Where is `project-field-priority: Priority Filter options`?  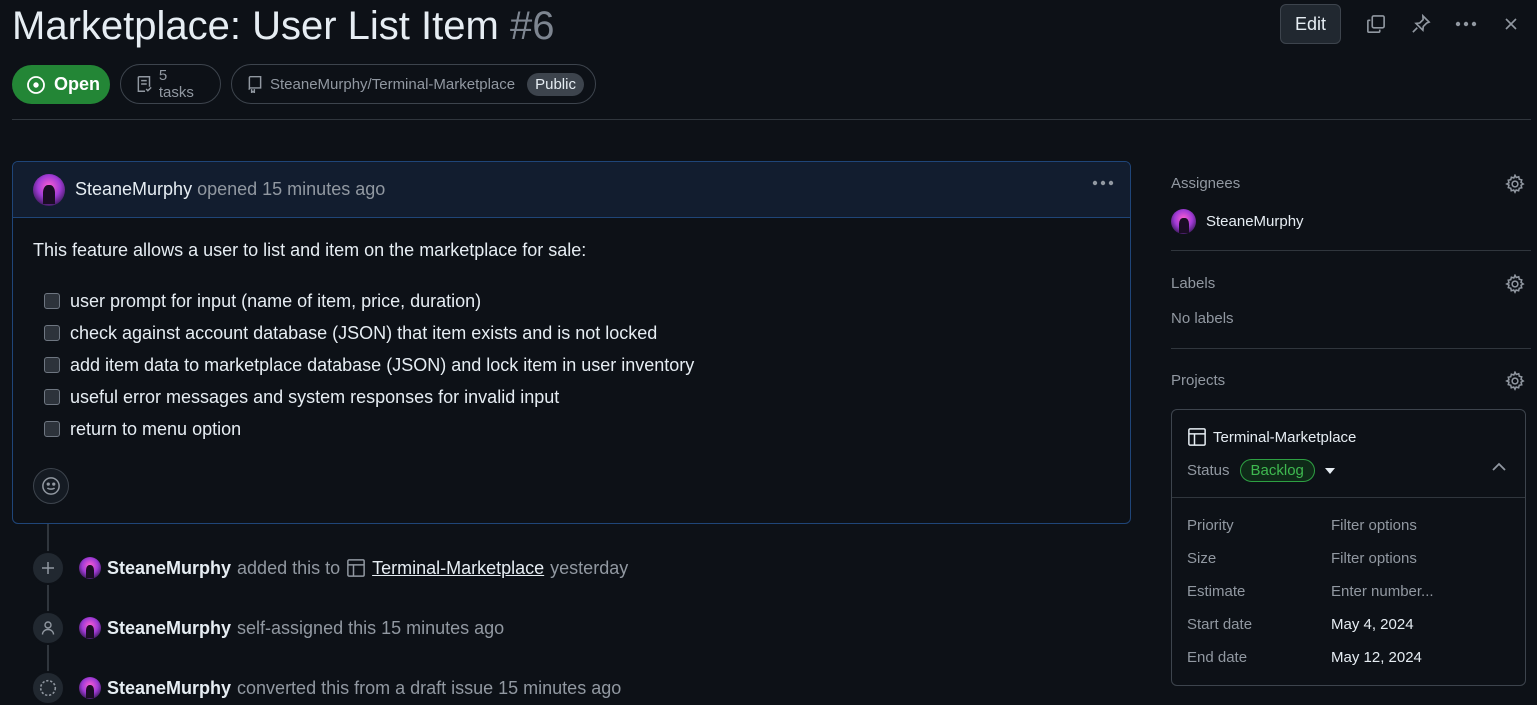
project-field-priority: Priority Filter options is located at coordinates (1352, 525).